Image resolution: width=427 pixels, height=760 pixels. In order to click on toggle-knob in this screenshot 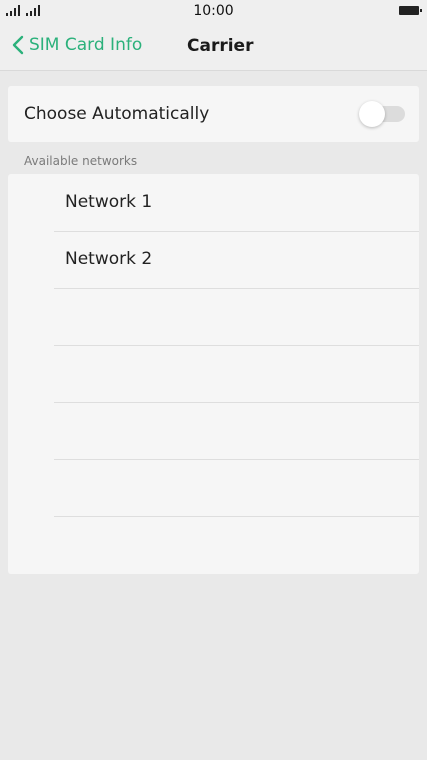, I will do `click(372, 114)`.